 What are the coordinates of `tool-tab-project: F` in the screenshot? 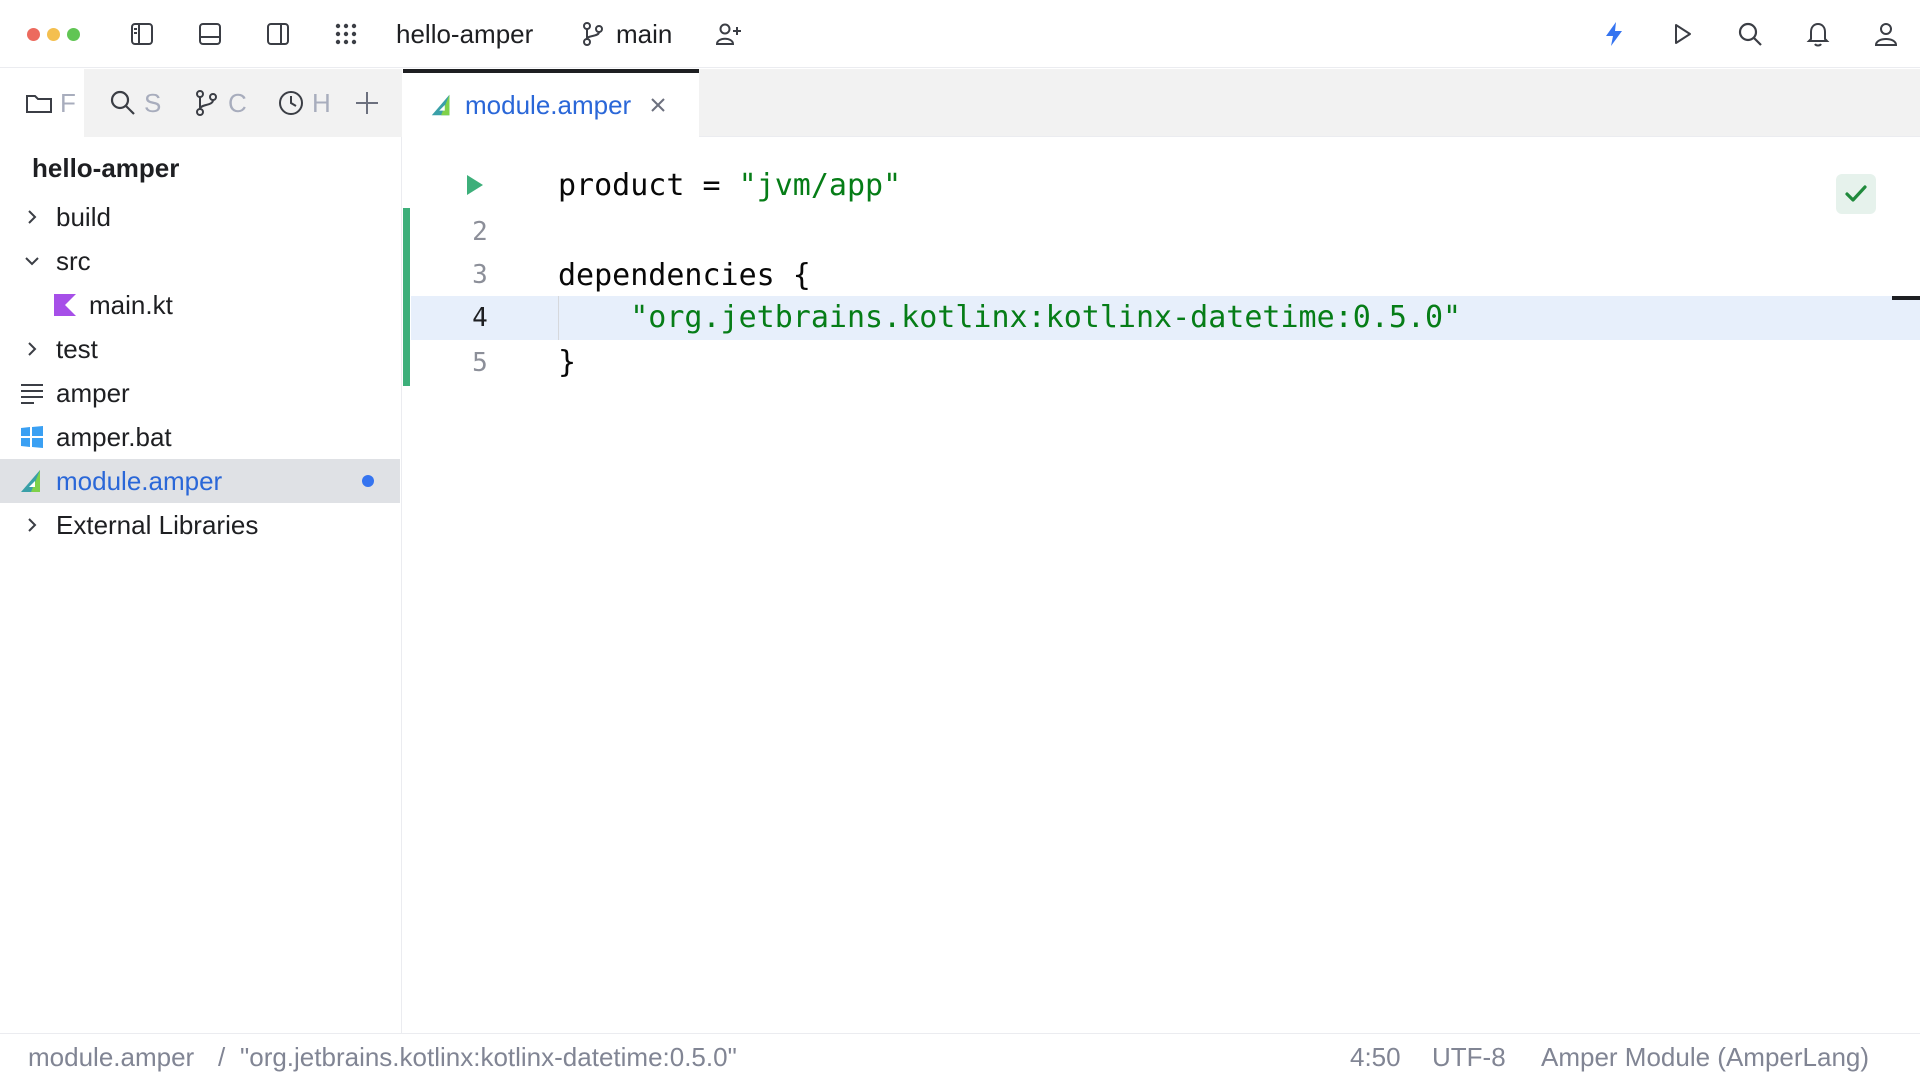 It's located at (51, 103).